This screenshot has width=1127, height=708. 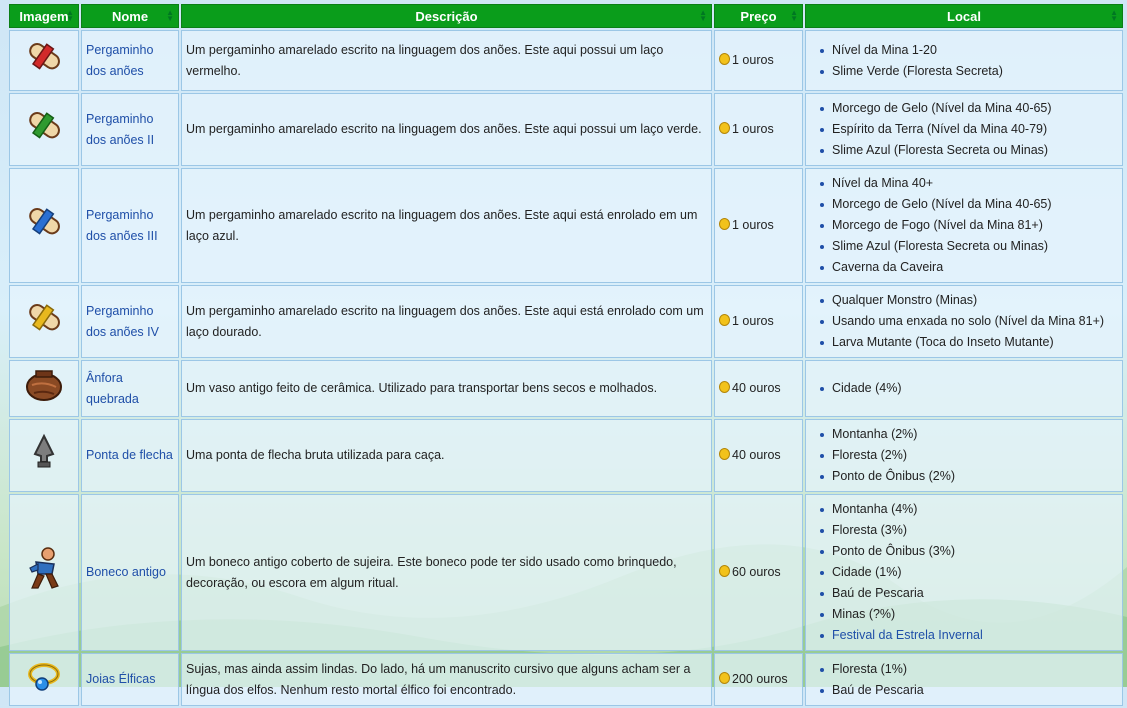 I want to click on item-name-link: Ânfora quebrada, so click(x=112, y=388).